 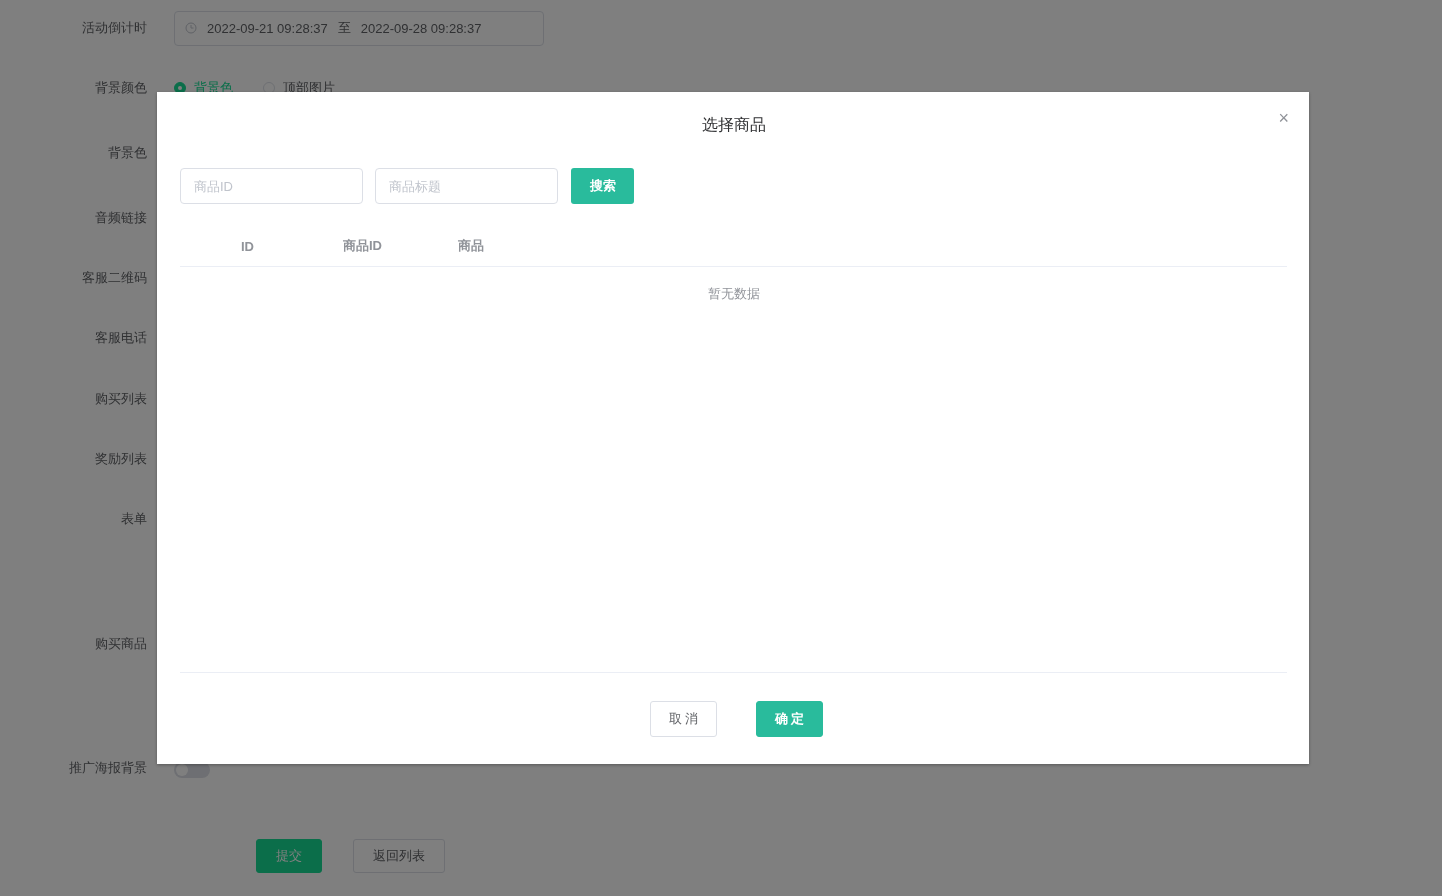 What do you see at coordinates (683, 718) in the screenshot?
I see `cancel-button: 取 消` at bounding box center [683, 718].